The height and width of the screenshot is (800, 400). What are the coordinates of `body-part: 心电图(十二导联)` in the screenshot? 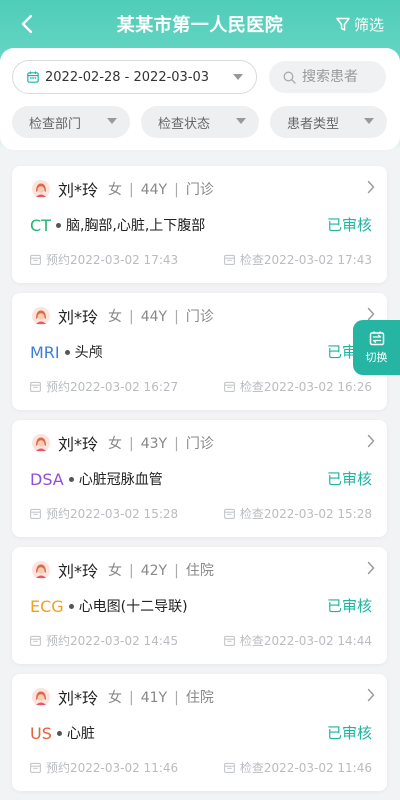 It's located at (133, 607).